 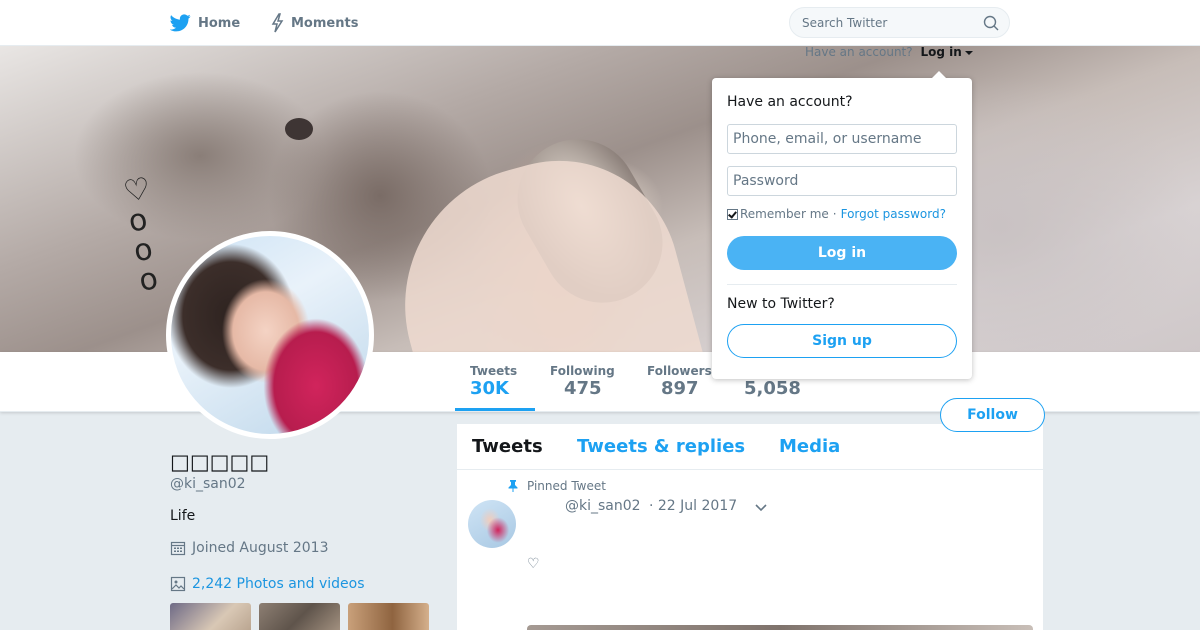 I want to click on stat-following: Following 475, so click(x=582, y=381).